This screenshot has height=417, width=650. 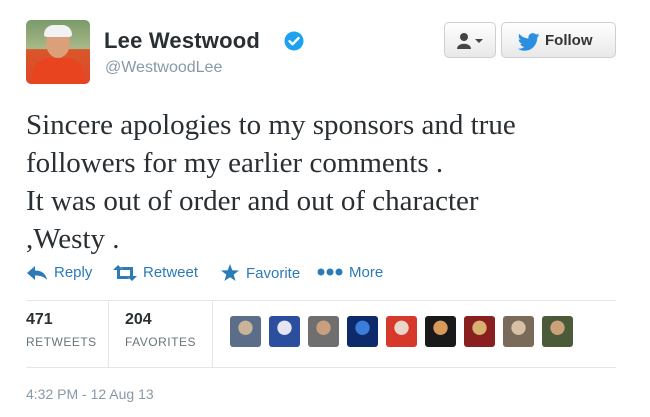 I want to click on retweet-action: Retweet, so click(x=155, y=272).